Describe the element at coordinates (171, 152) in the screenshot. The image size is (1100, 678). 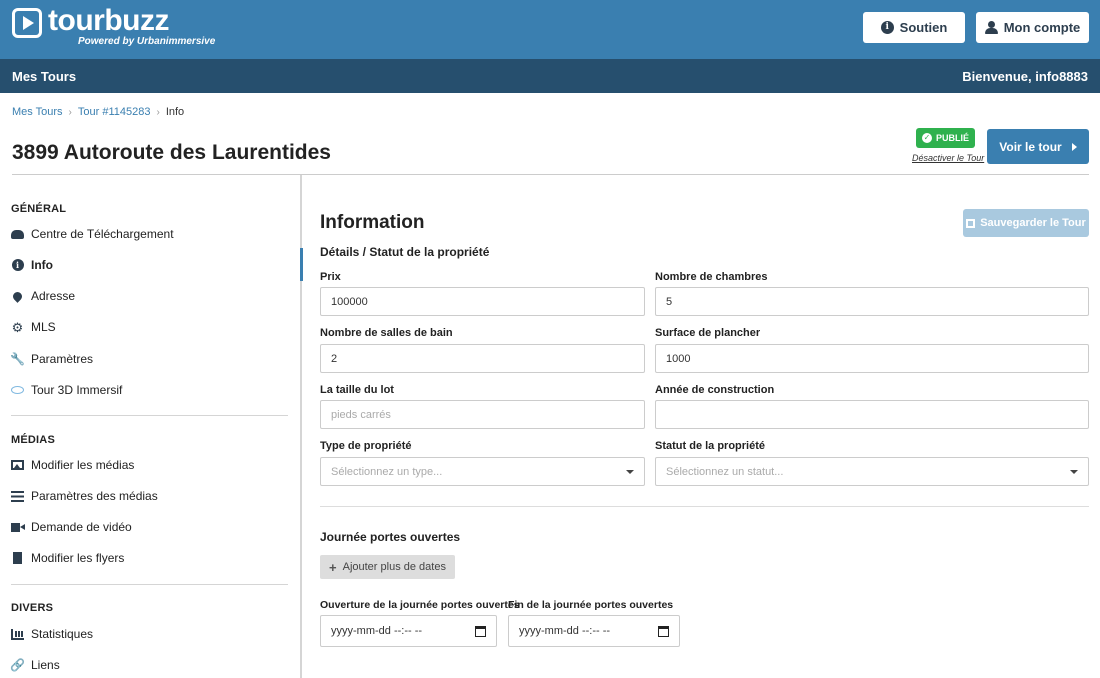
I see `page-title: 3899 Autoroute des Laurentides` at that location.